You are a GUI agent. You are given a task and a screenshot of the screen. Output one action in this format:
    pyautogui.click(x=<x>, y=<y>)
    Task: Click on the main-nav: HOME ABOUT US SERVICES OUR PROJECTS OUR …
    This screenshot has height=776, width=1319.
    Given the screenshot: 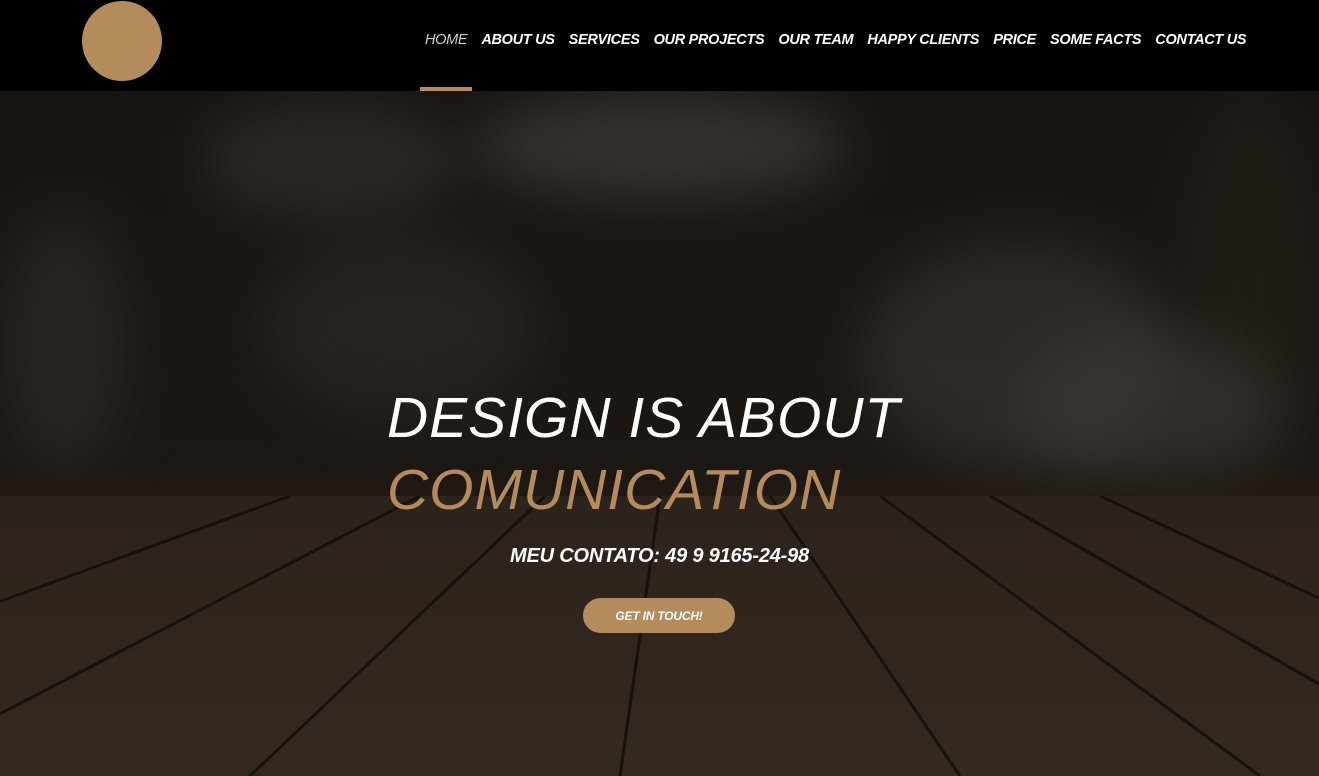 What is the action you would take?
    pyautogui.click(x=835, y=45)
    